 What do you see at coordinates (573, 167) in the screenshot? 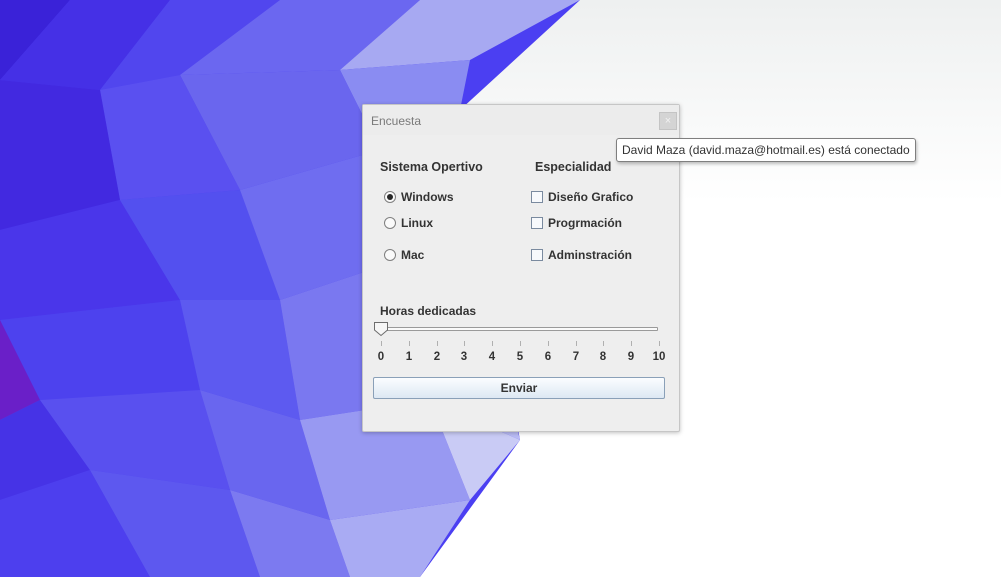
I see `specialty-heading: Especialidad` at bounding box center [573, 167].